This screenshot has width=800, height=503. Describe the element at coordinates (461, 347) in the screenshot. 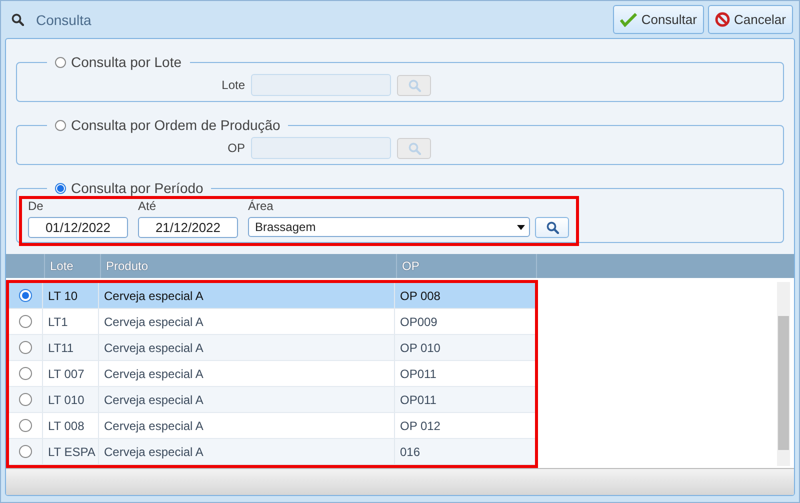

I see `table-cell: OP 010` at that location.